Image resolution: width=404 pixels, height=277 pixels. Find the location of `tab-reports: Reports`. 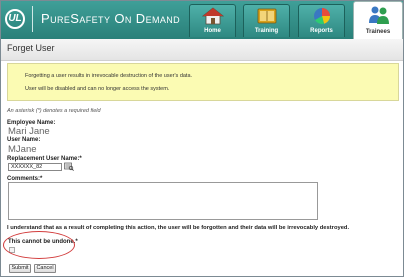

tab-reports: Reports is located at coordinates (321, 20).